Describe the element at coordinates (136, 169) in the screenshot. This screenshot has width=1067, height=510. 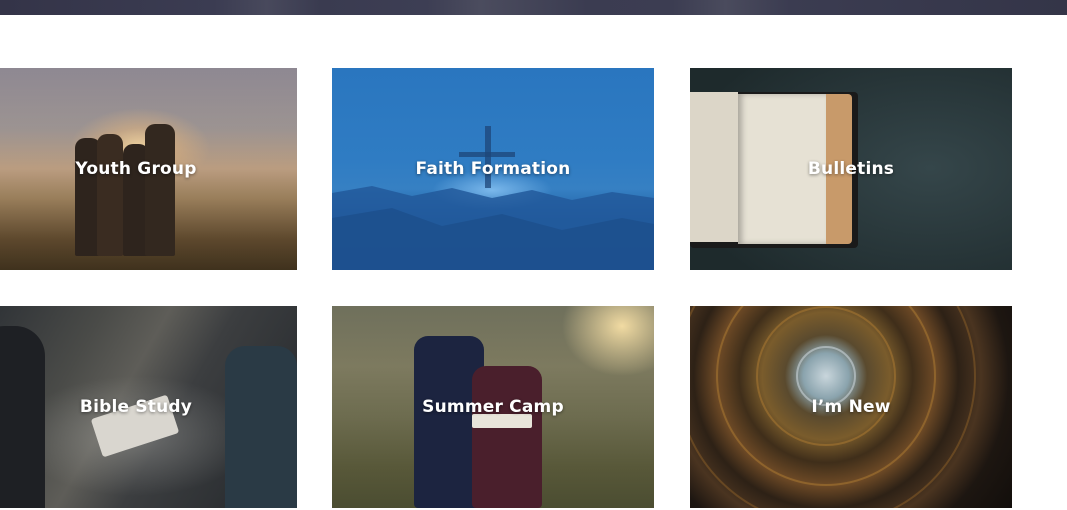
I see `tile-label: Youth Group` at that location.